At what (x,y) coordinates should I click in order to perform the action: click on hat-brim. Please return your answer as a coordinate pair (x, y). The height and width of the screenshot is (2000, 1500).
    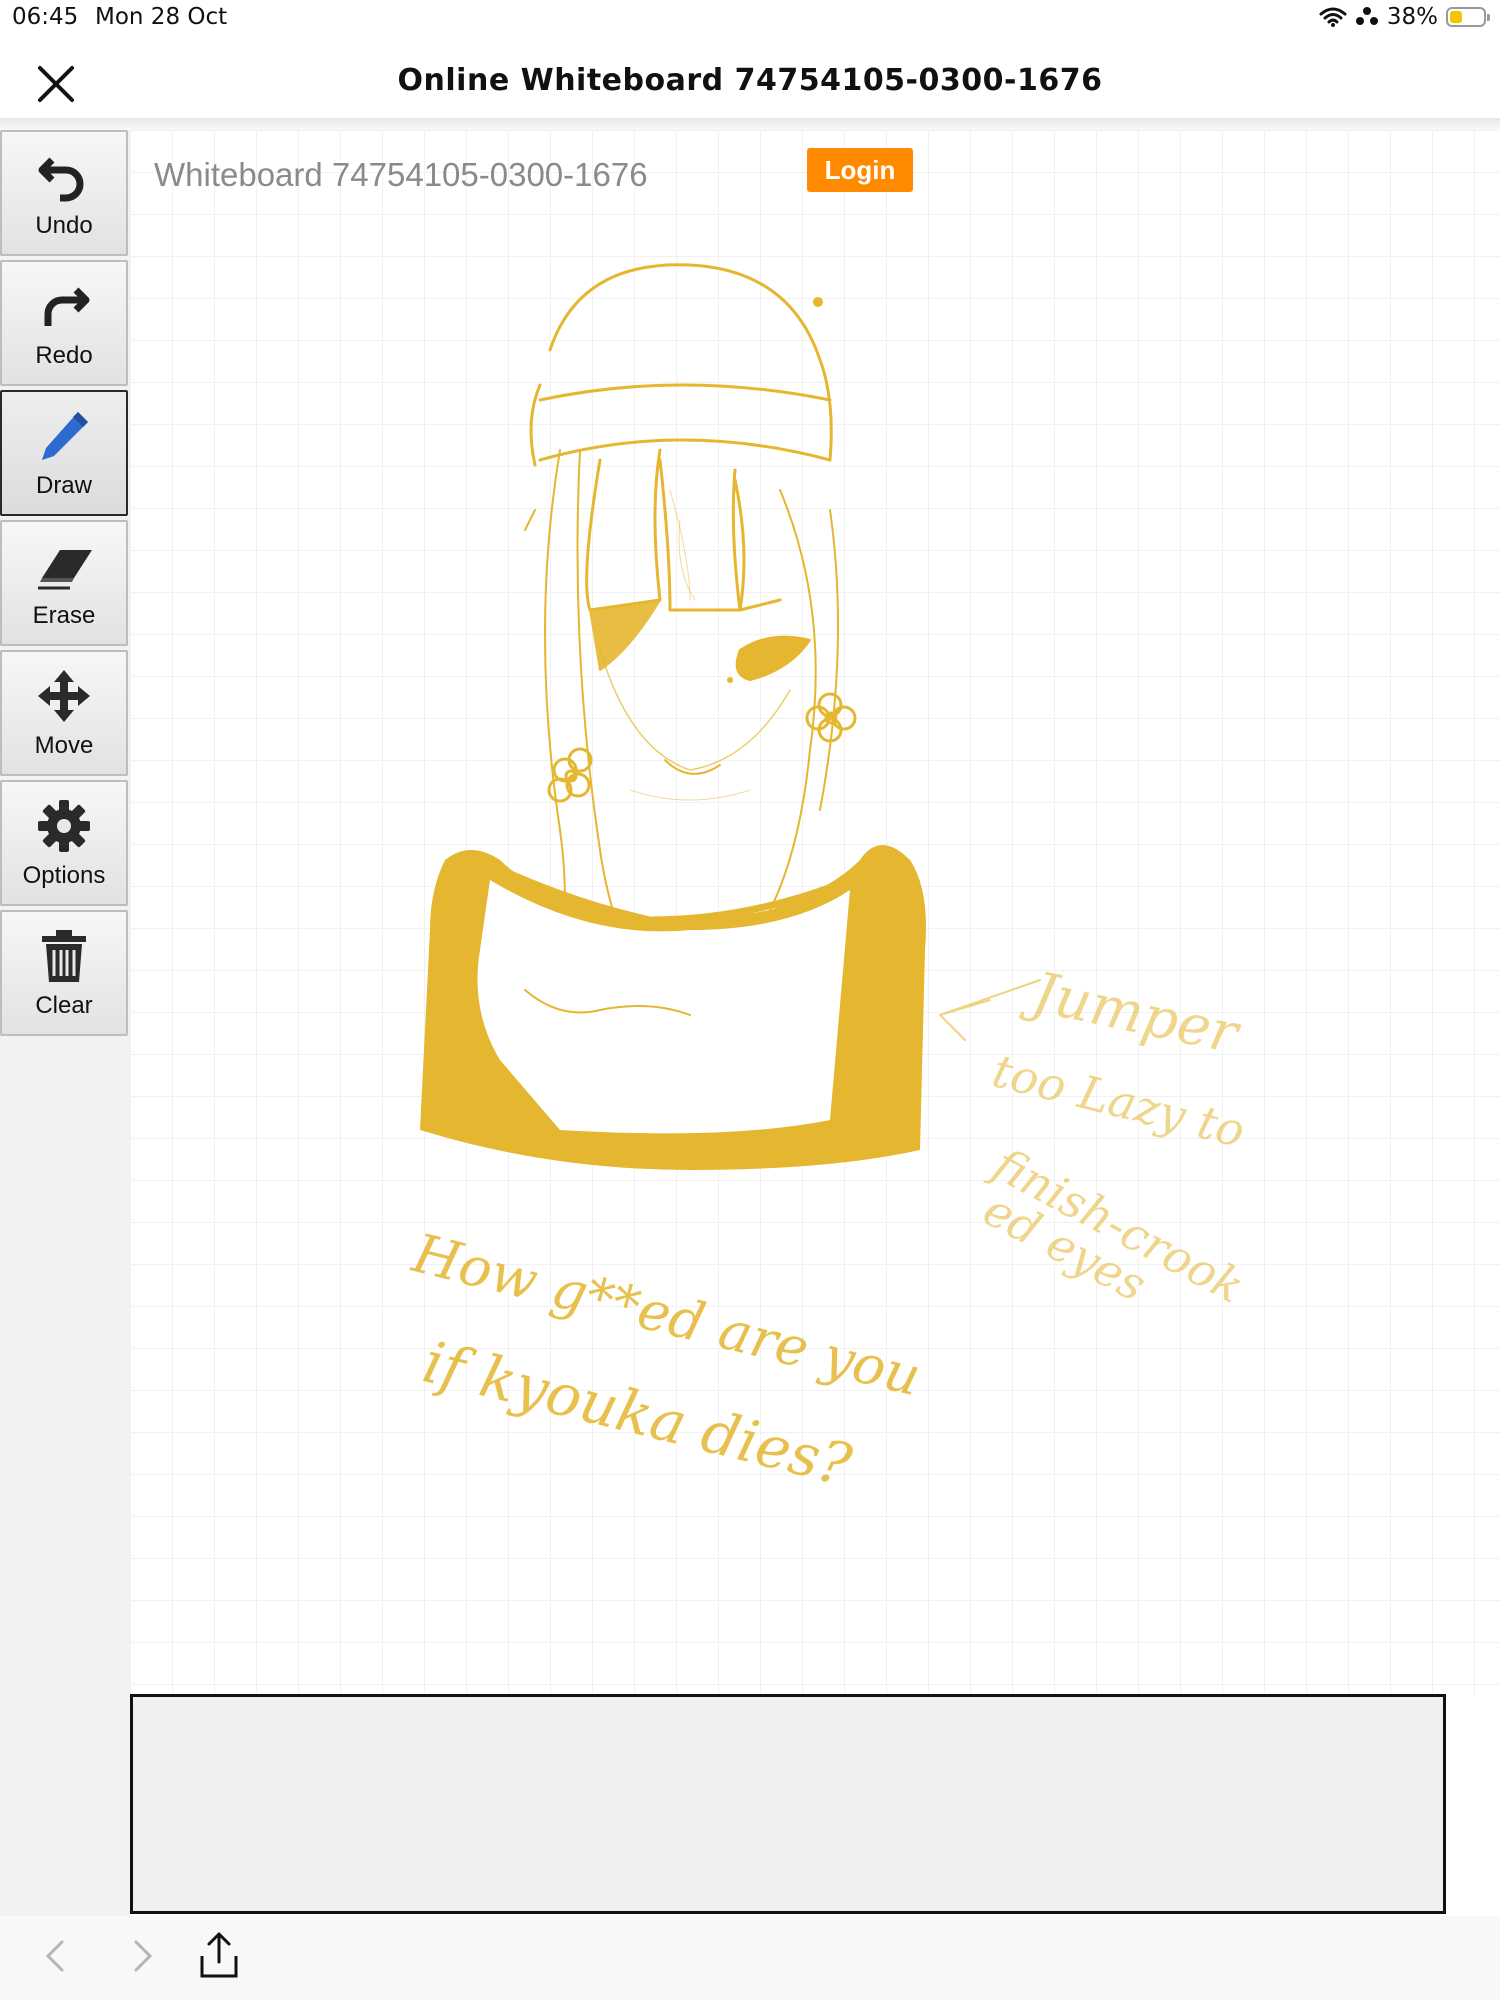
    Looking at the image, I should click on (685, 392).